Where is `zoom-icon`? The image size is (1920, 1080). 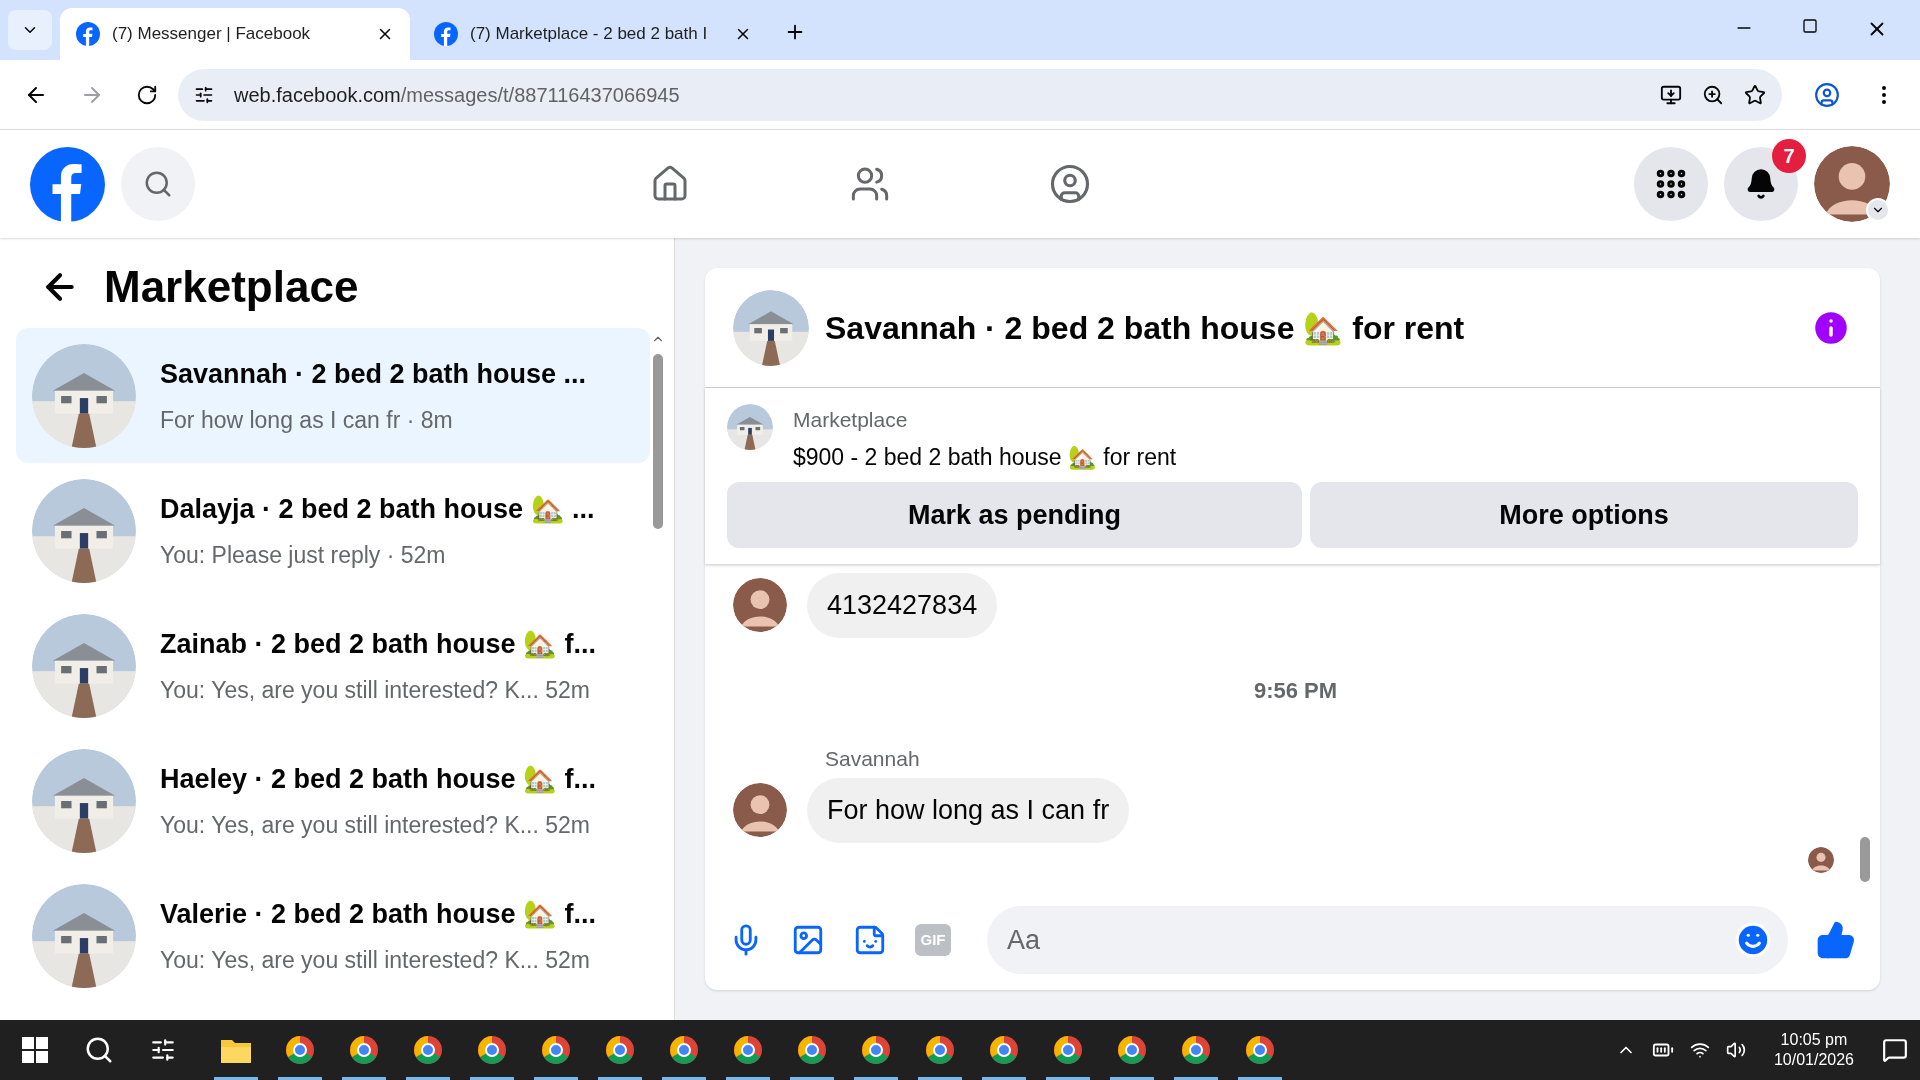
zoom-icon is located at coordinates (1713, 94).